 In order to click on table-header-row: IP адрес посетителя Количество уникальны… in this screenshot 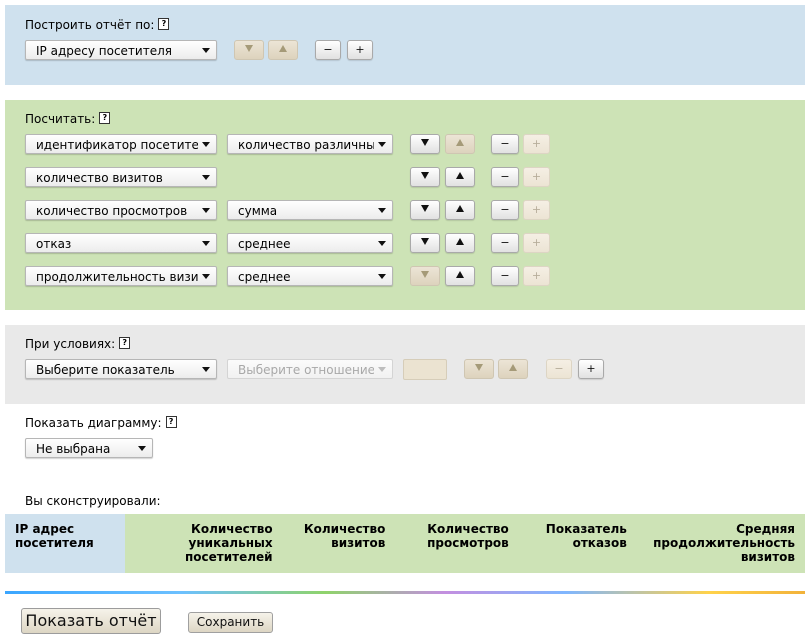, I will do `click(405, 543)`.